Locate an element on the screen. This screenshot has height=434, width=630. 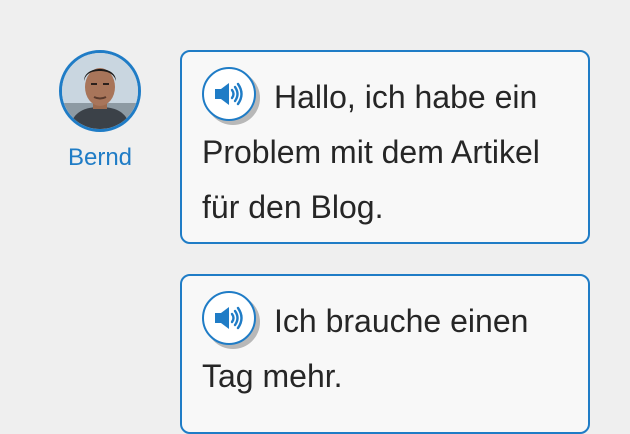
portrait-image is located at coordinates (100, 91).